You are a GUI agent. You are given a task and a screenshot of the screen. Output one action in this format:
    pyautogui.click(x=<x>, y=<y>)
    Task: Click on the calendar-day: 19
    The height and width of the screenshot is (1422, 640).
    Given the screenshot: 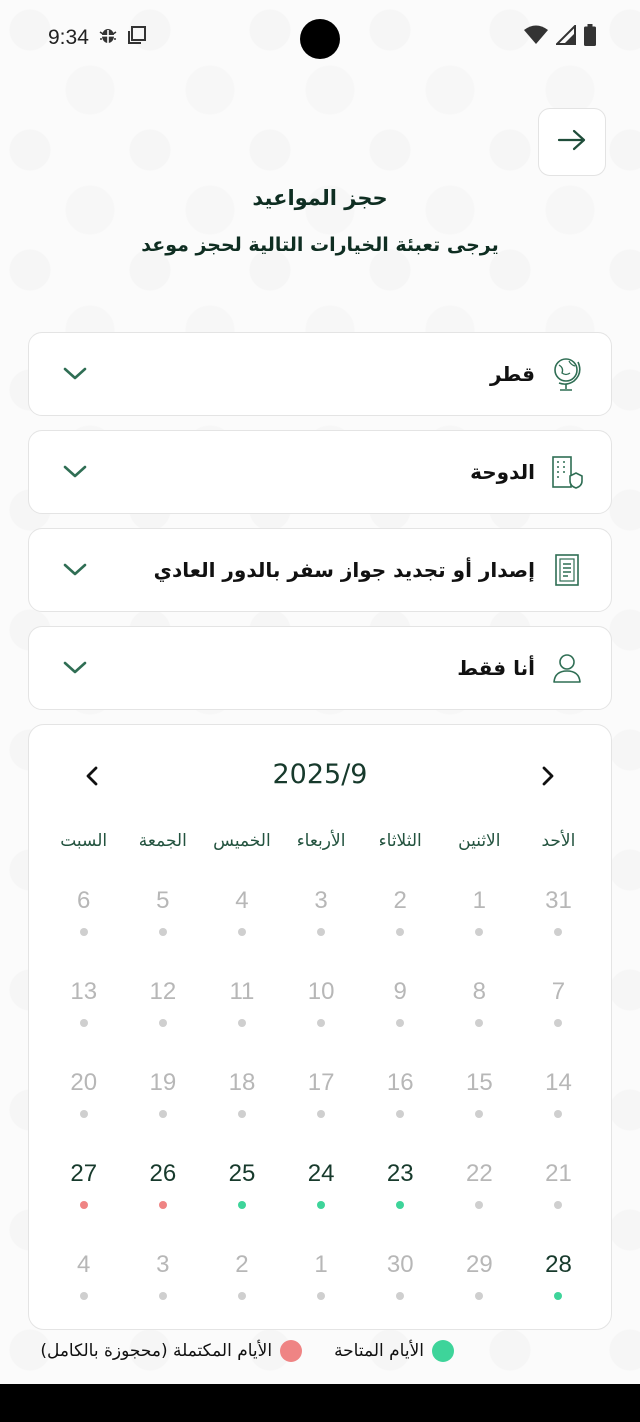 What is the action you would take?
    pyautogui.click(x=162, y=1092)
    